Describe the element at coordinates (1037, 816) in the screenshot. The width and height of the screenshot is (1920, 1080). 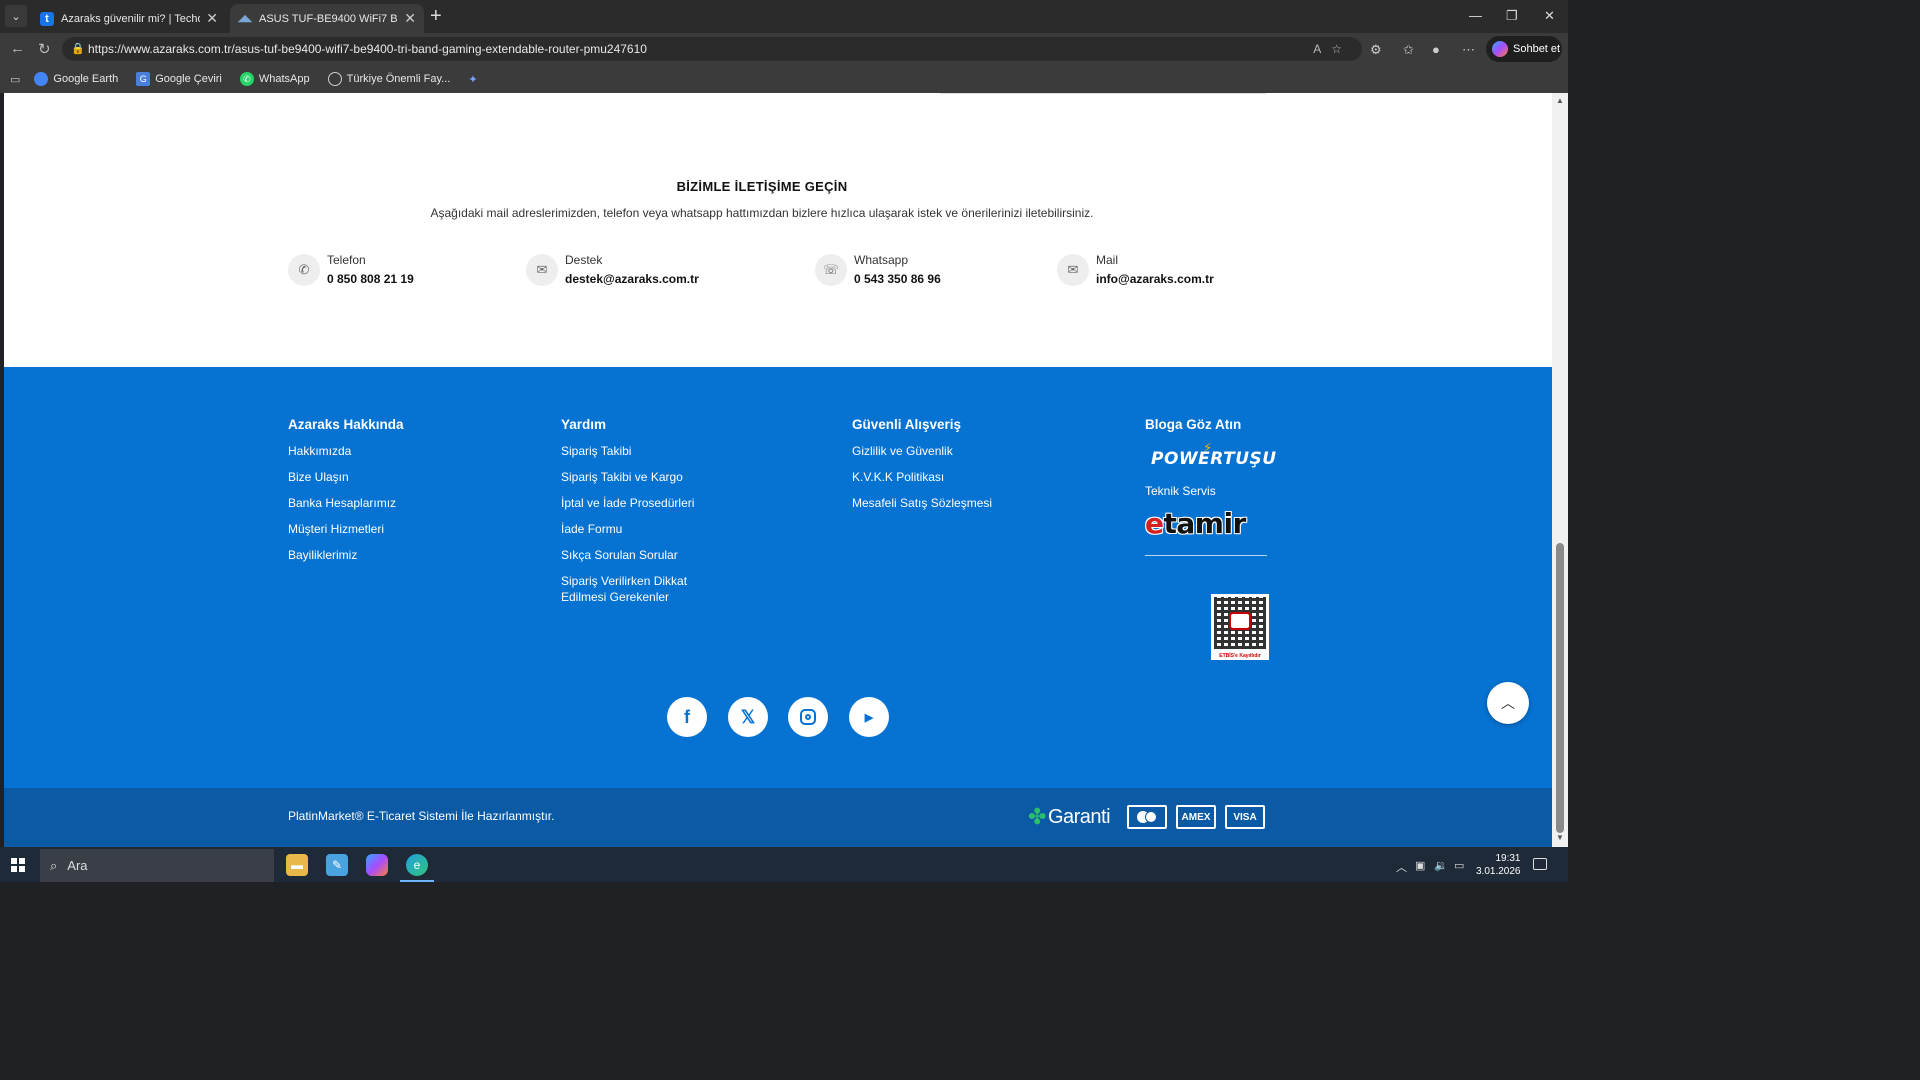
I see `clover-icon: ✤` at that location.